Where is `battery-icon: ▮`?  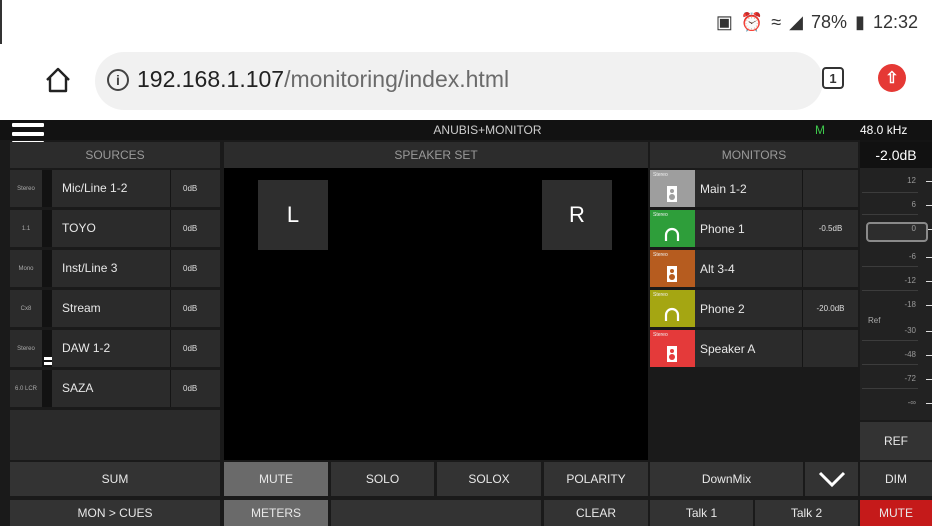 battery-icon: ▮ is located at coordinates (860, 22).